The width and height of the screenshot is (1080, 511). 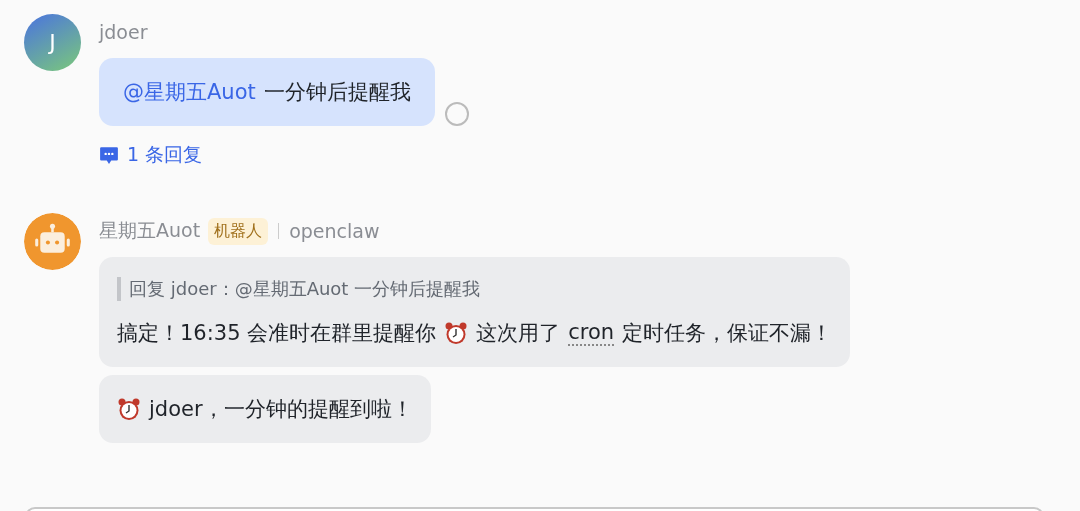 What do you see at coordinates (591, 333) in the screenshot?
I see `term-text: cron` at bounding box center [591, 333].